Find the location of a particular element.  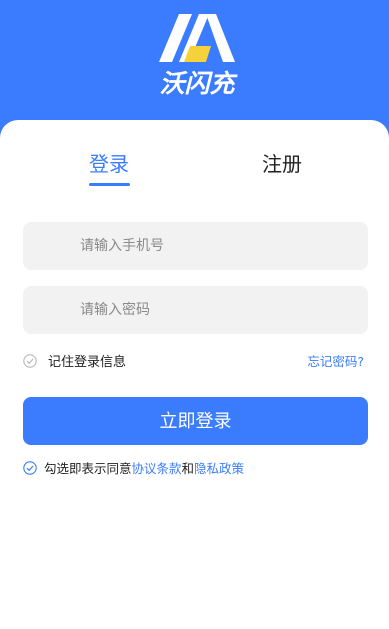

logo-mark-icon is located at coordinates (197, 38).